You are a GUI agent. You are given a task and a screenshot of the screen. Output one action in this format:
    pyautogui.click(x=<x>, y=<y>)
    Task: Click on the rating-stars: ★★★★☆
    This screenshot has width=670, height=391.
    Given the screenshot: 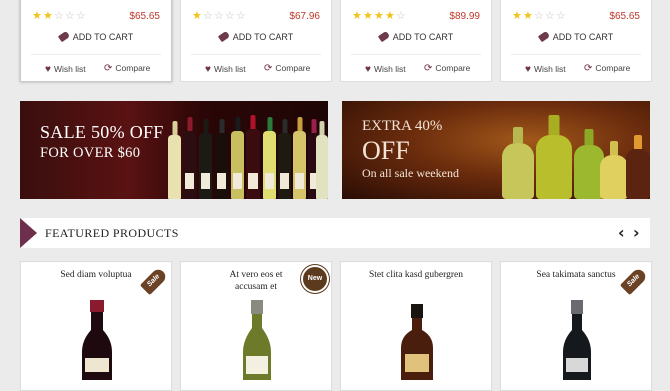 What is the action you would take?
    pyautogui.click(x=379, y=16)
    